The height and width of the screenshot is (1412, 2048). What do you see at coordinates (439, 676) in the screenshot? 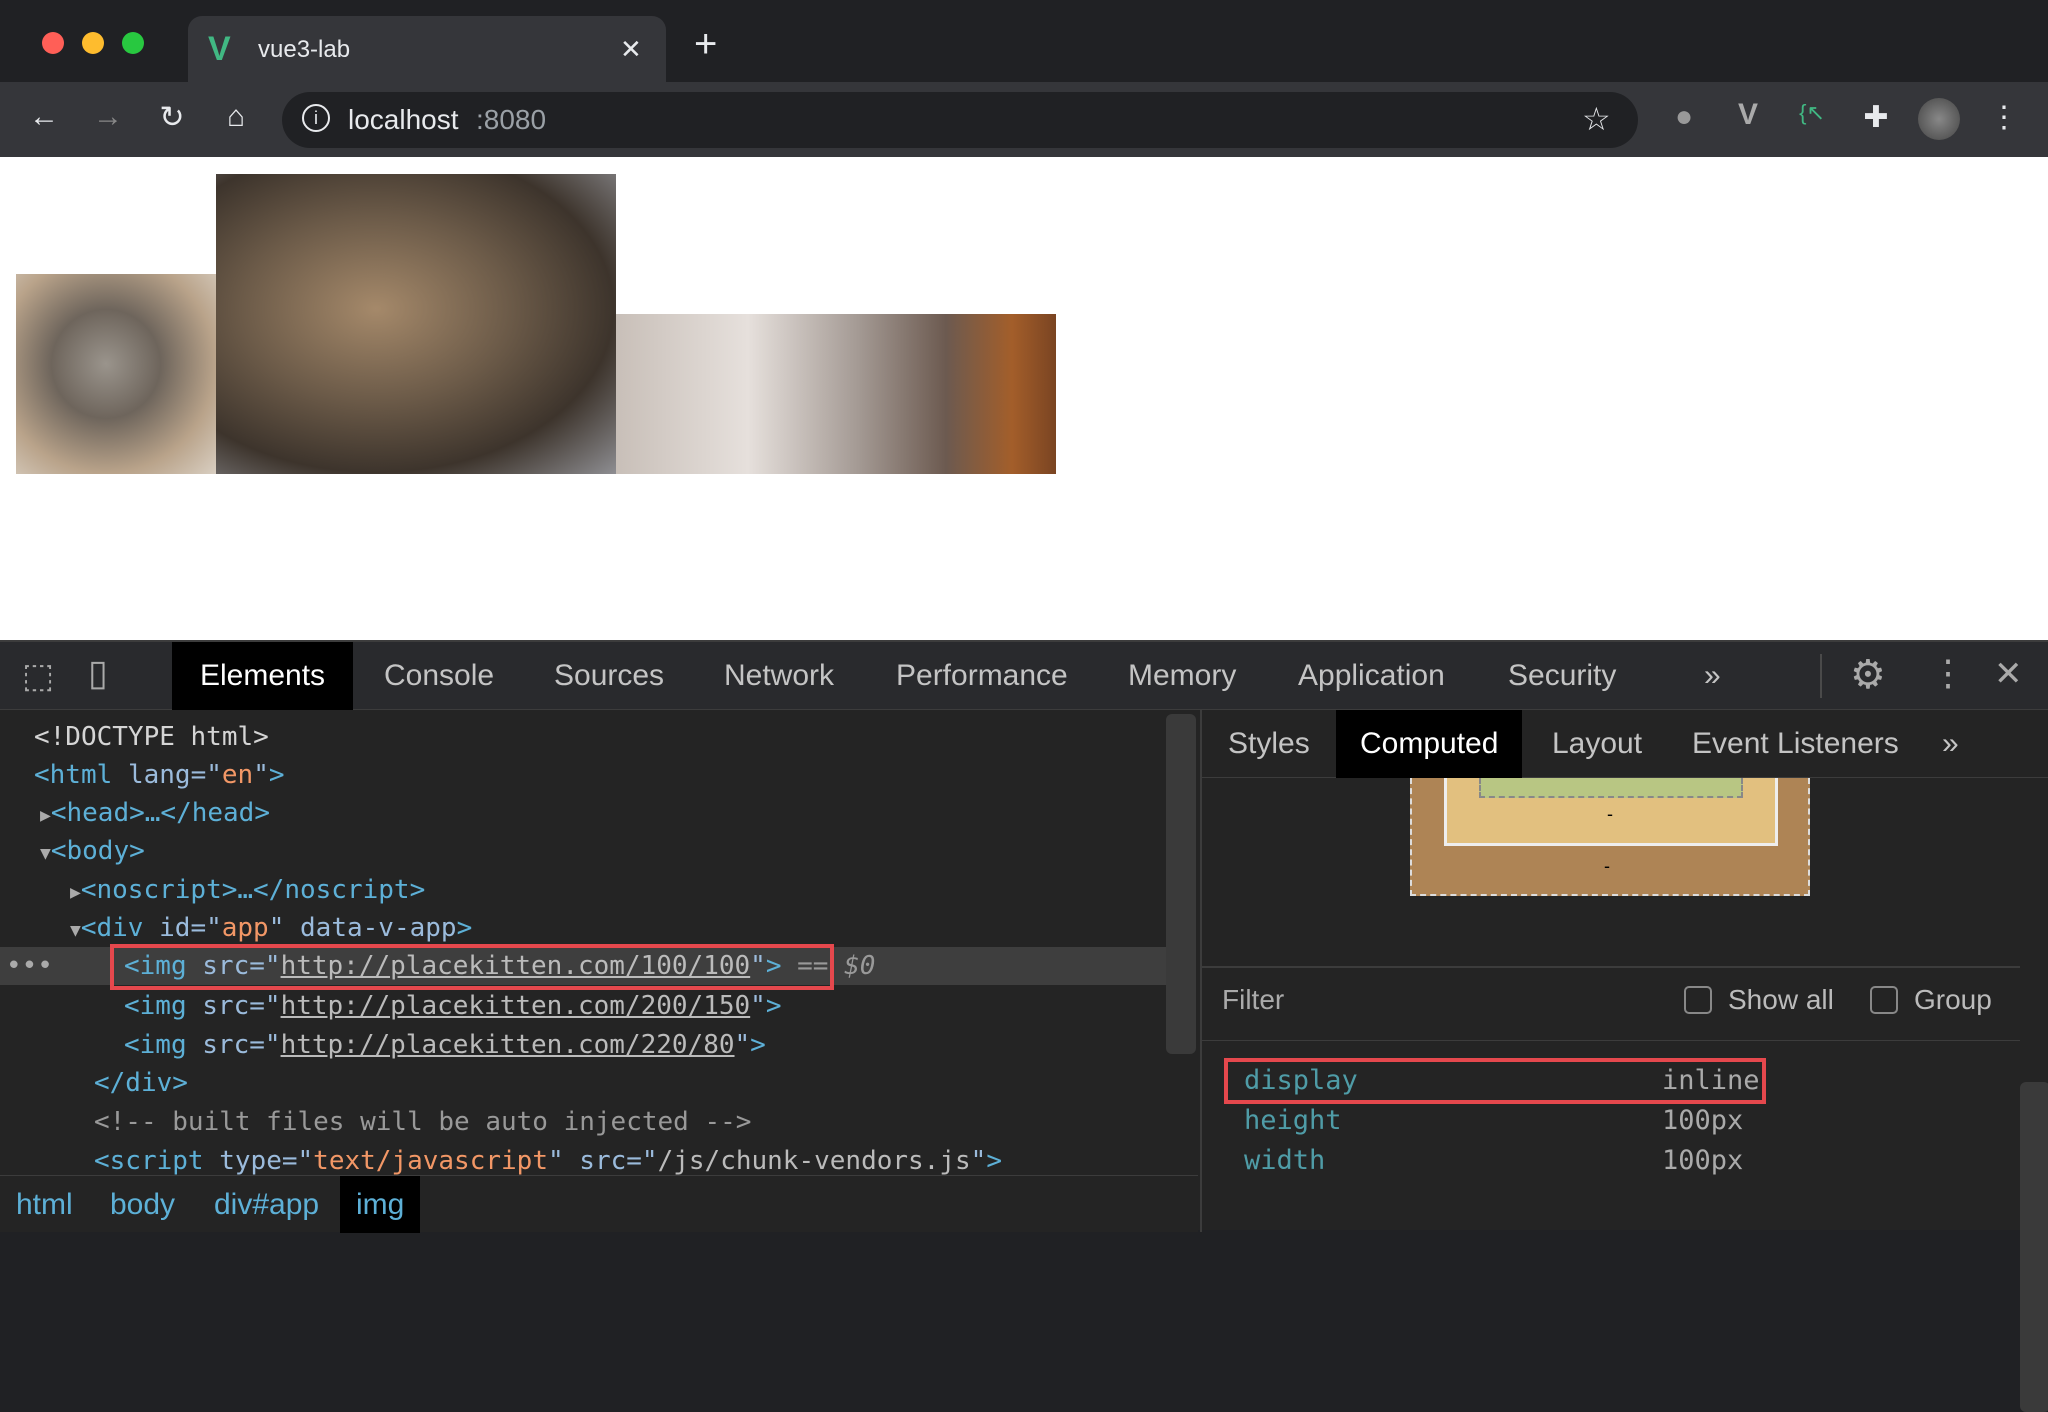
I see `tab-console: Console` at bounding box center [439, 676].